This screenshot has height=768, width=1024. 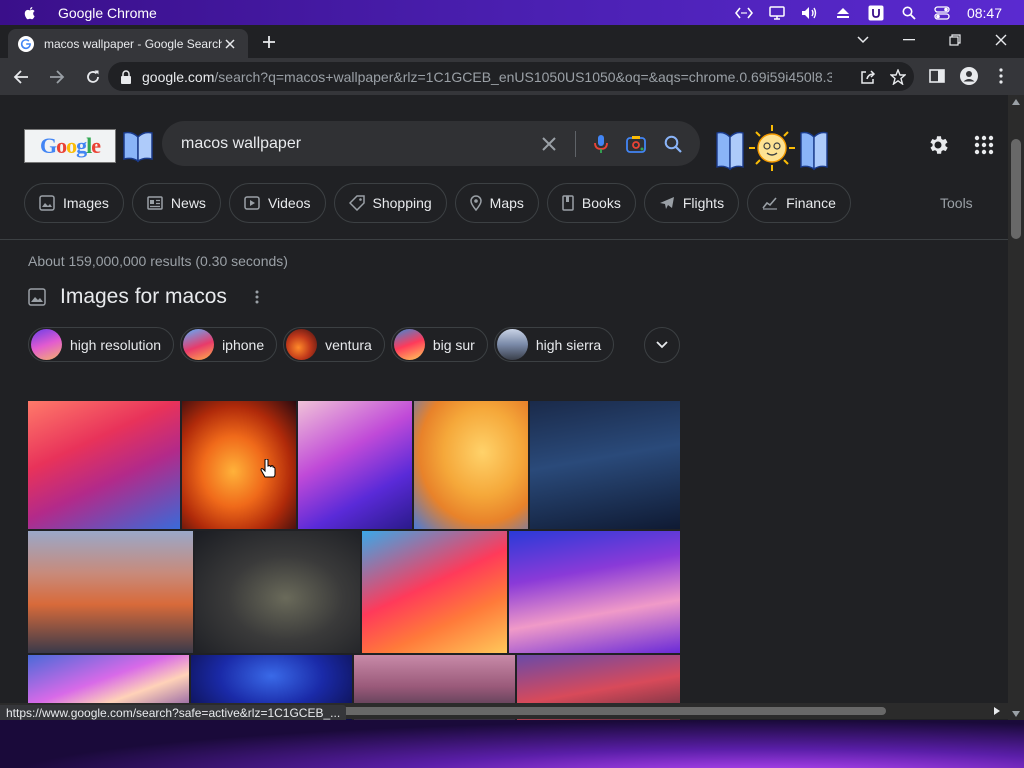 What do you see at coordinates (1016, 407) in the screenshot?
I see `vertical-scrollbar` at bounding box center [1016, 407].